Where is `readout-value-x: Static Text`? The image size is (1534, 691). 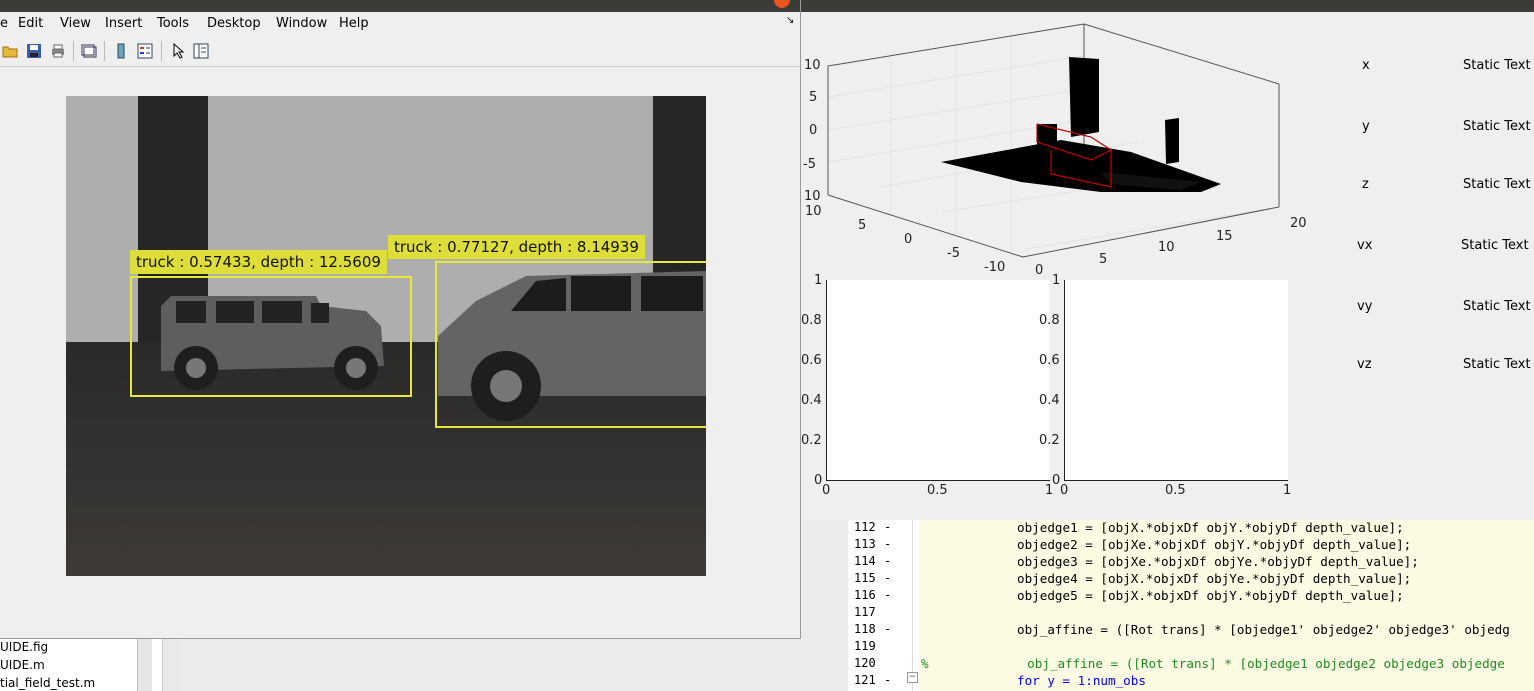
readout-value-x: Static Text is located at coordinates (1497, 65).